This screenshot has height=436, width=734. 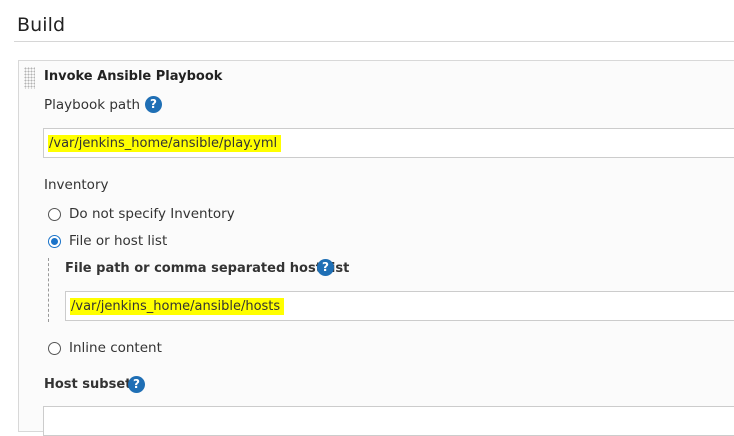 What do you see at coordinates (177, 306) in the screenshot?
I see `host-list-value: /var/jenkins_home/ansible/hosts` at bounding box center [177, 306].